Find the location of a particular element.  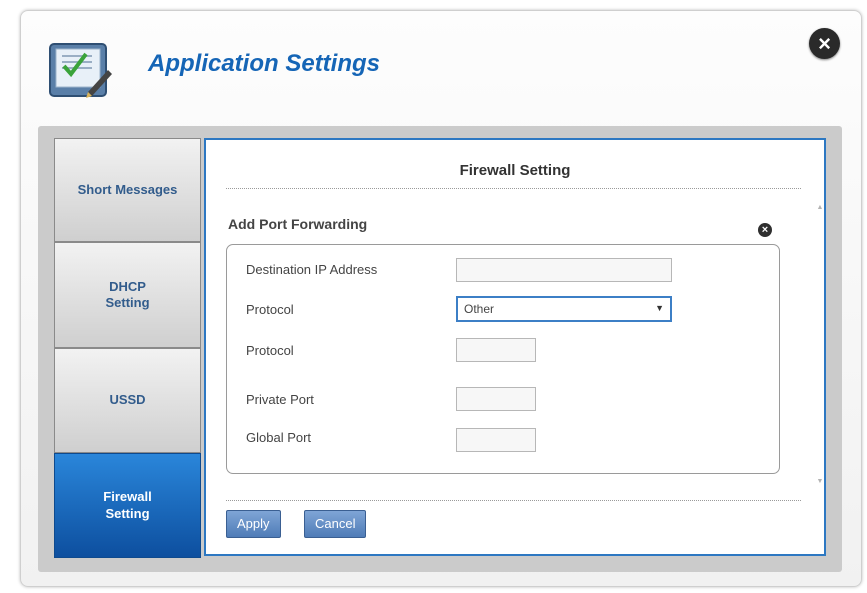

private-port-input is located at coordinates (496, 399).